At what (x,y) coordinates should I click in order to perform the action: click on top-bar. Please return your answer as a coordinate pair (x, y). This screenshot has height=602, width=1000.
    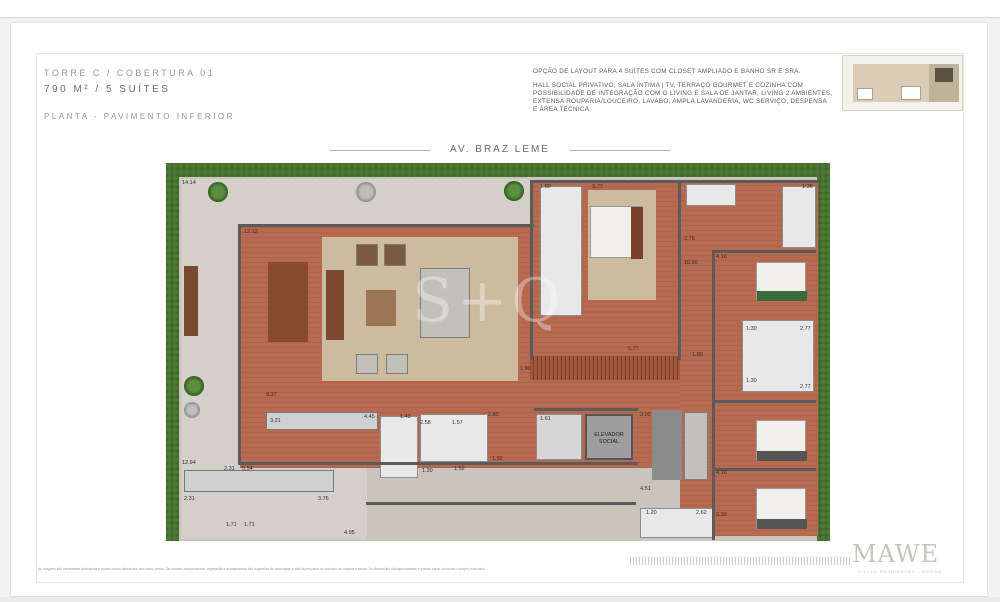
    Looking at the image, I should click on (500, 9).